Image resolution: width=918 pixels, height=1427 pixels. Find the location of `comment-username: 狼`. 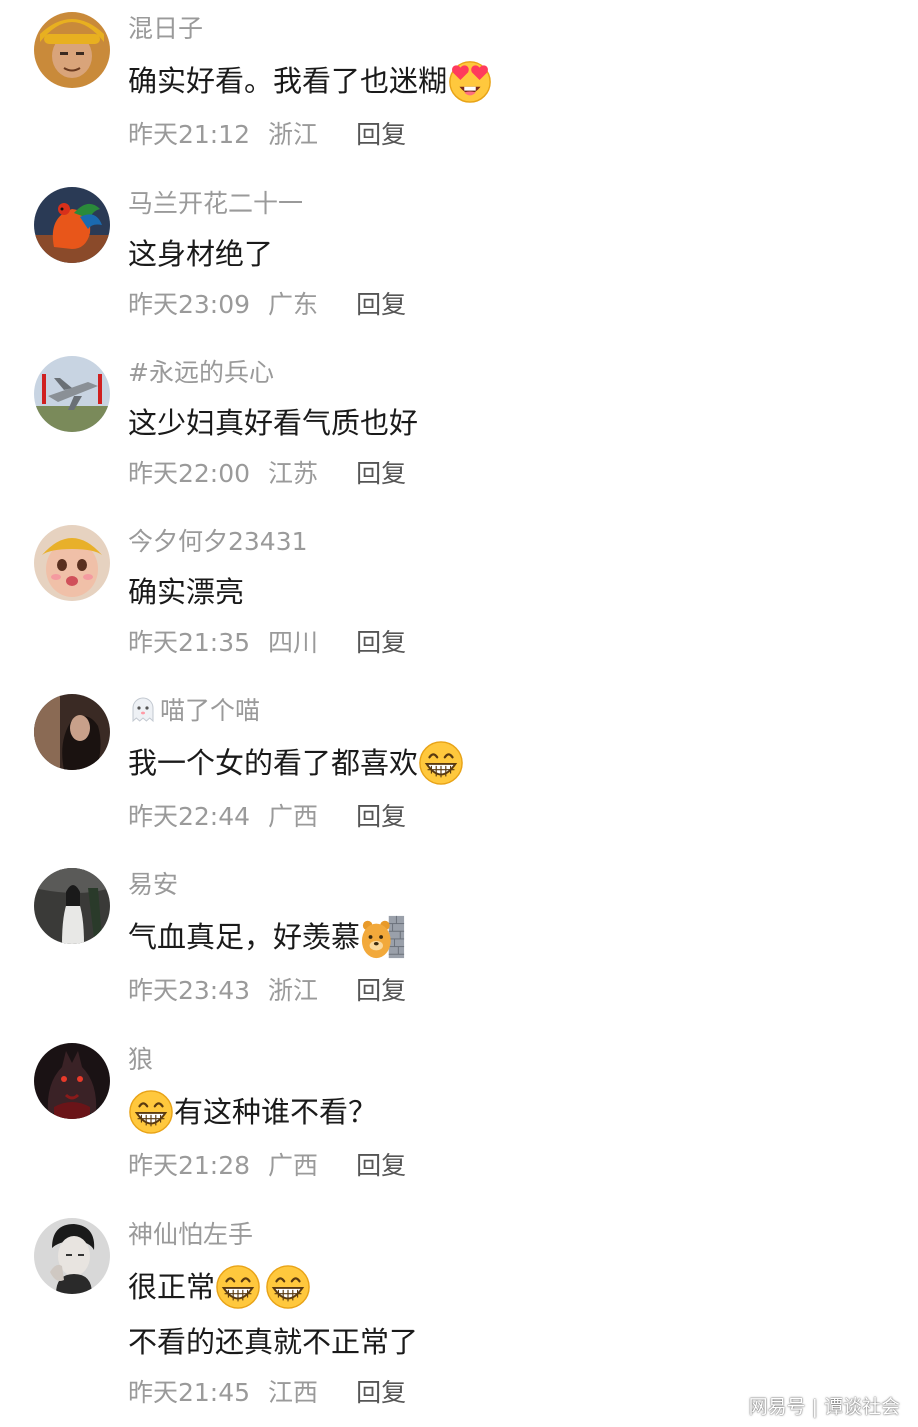

comment-username: 狼 is located at coordinates (140, 1060).